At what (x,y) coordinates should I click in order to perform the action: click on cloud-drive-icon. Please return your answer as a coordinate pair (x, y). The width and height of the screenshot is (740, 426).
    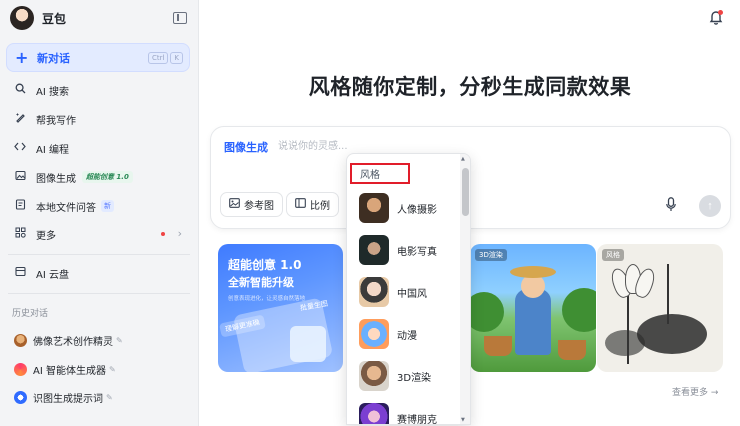
    Looking at the image, I should click on (20, 273).